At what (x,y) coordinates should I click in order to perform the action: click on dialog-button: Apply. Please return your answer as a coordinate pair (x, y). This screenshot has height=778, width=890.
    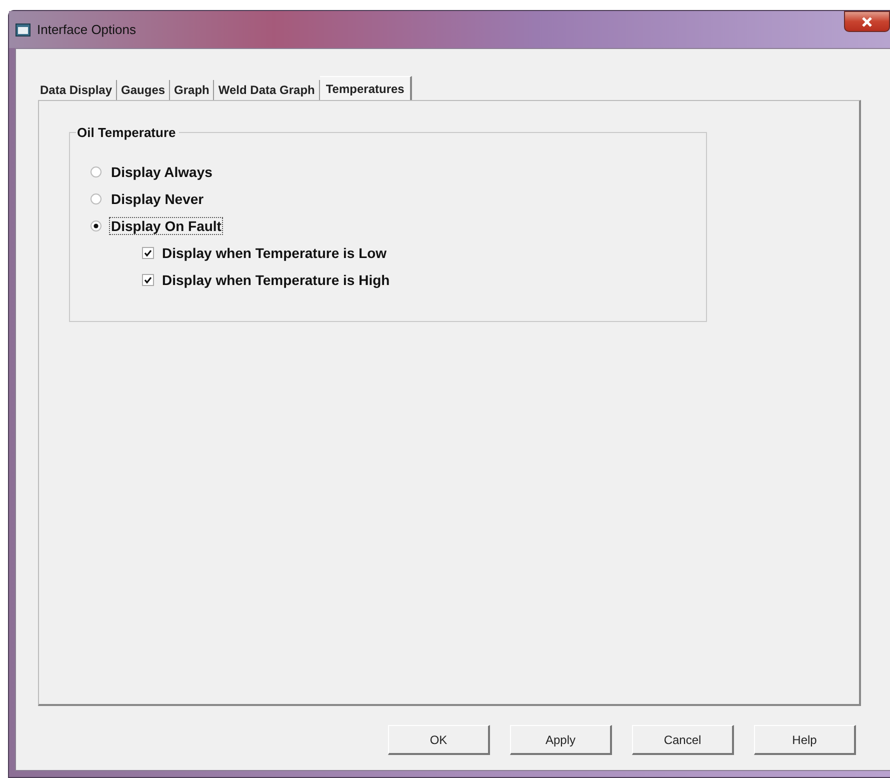
    Looking at the image, I should click on (561, 740).